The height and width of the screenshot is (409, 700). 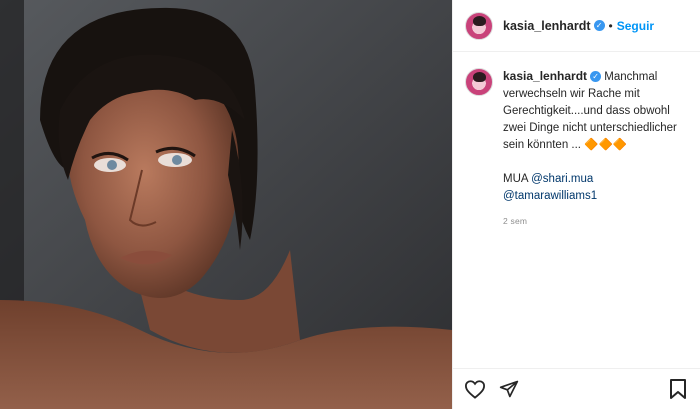 I want to click on share-icon, so click(x=509, y=389).